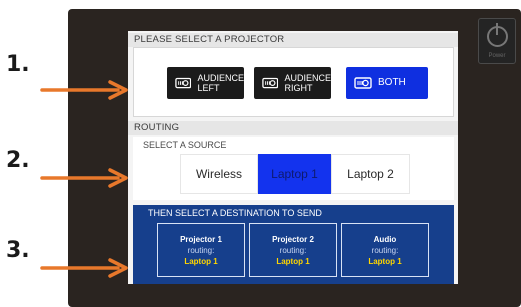  What do you see at coordinates (497, 41) in the screenshot?
I see `power-button: Power` at bounding box center [497, 41].